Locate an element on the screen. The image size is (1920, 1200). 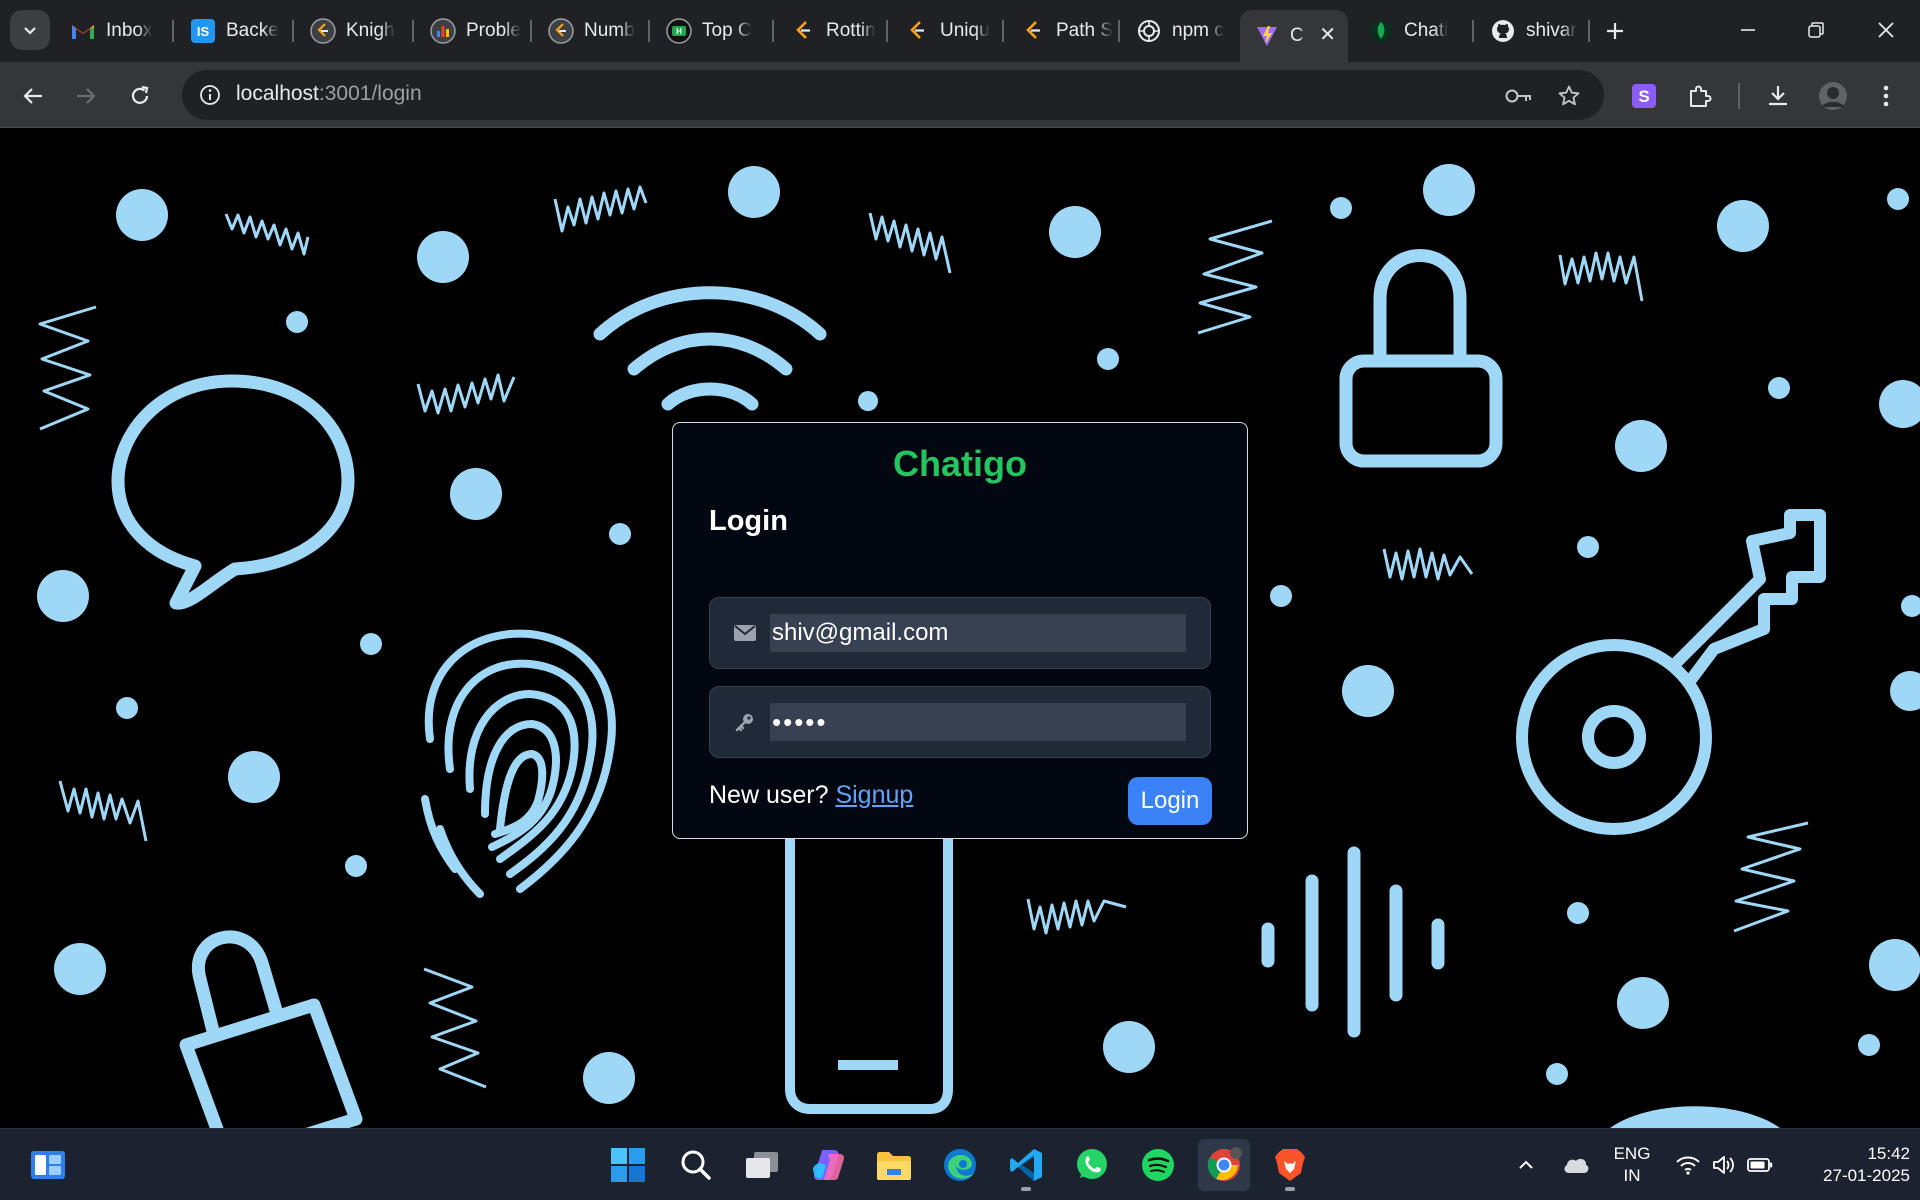
leetcode-icon is located at coordinates (1033, 31).